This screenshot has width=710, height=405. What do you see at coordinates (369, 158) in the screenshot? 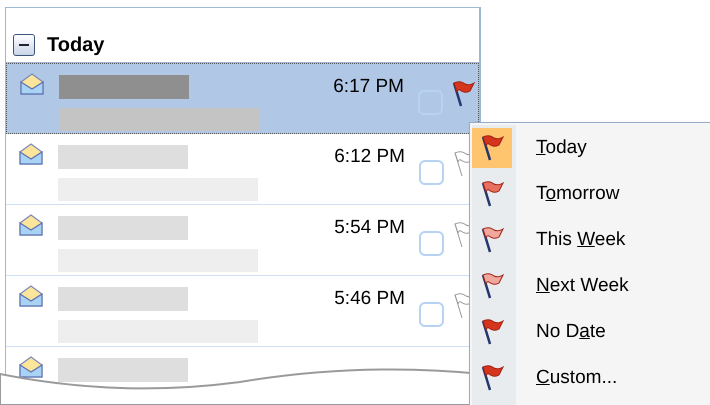
I see `received-time: 6:12 PM` at bounding box center [369, 158].